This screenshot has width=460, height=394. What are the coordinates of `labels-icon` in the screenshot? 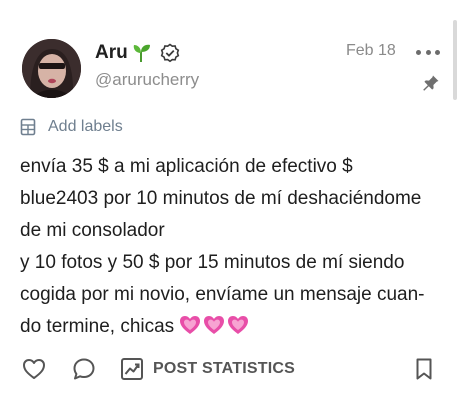 It's located at (28, 127).